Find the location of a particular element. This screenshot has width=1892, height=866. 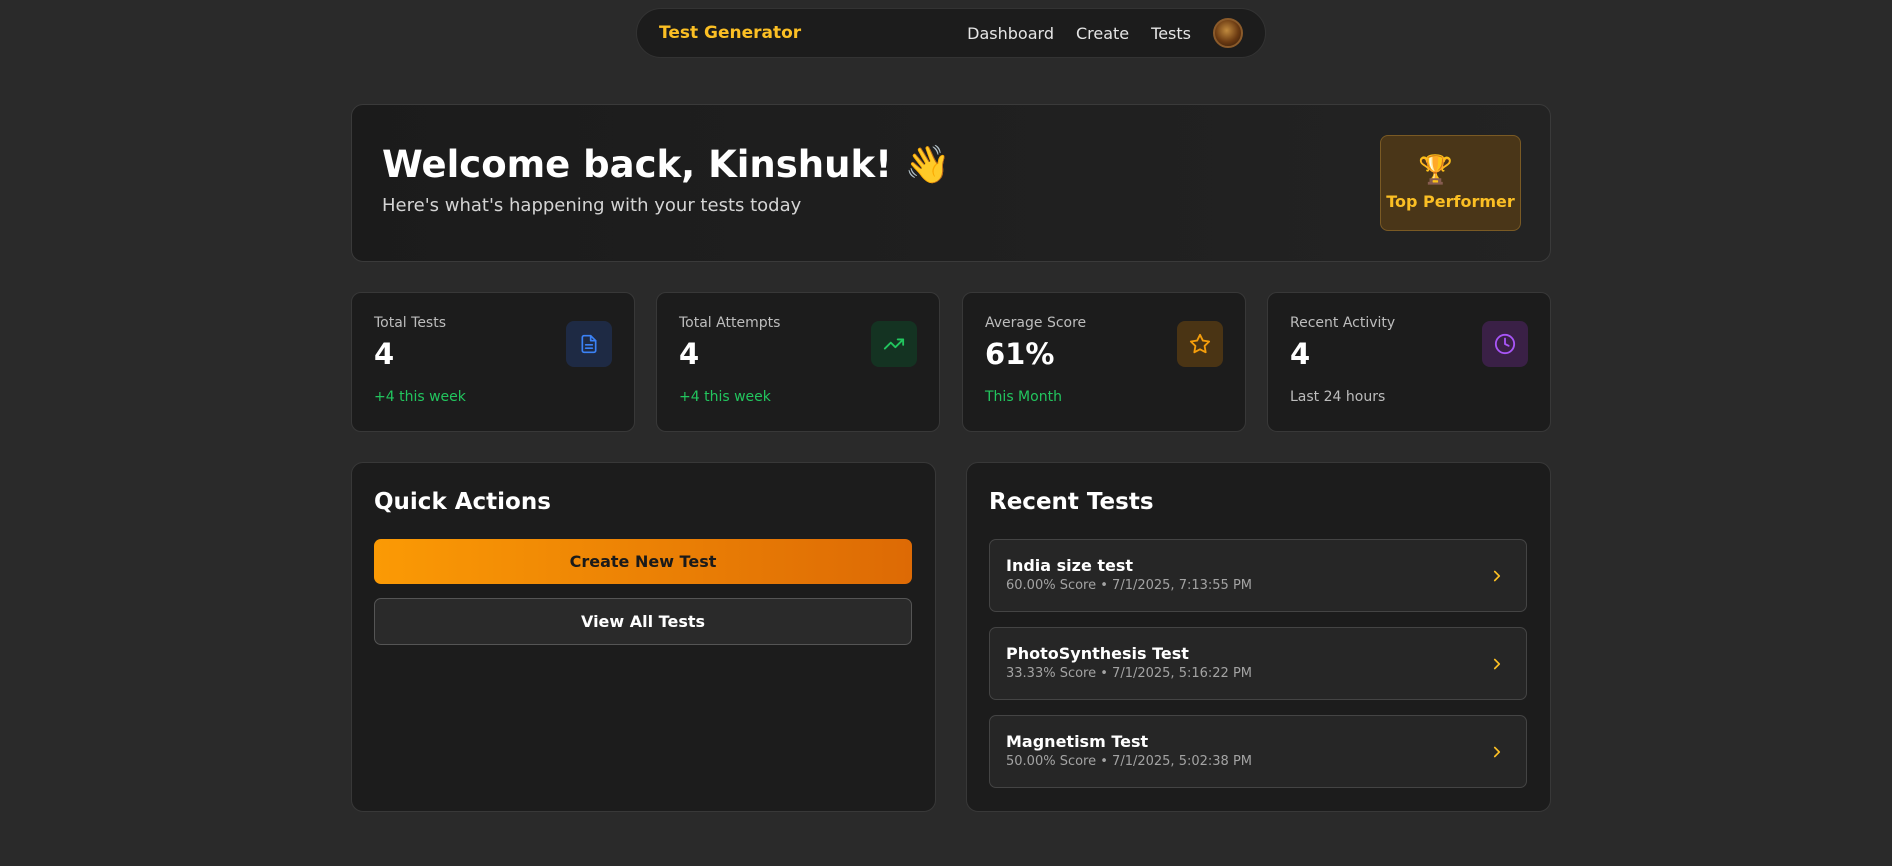

test-name: PhotoSynthesis Test is located at coordinates (1097, 653).